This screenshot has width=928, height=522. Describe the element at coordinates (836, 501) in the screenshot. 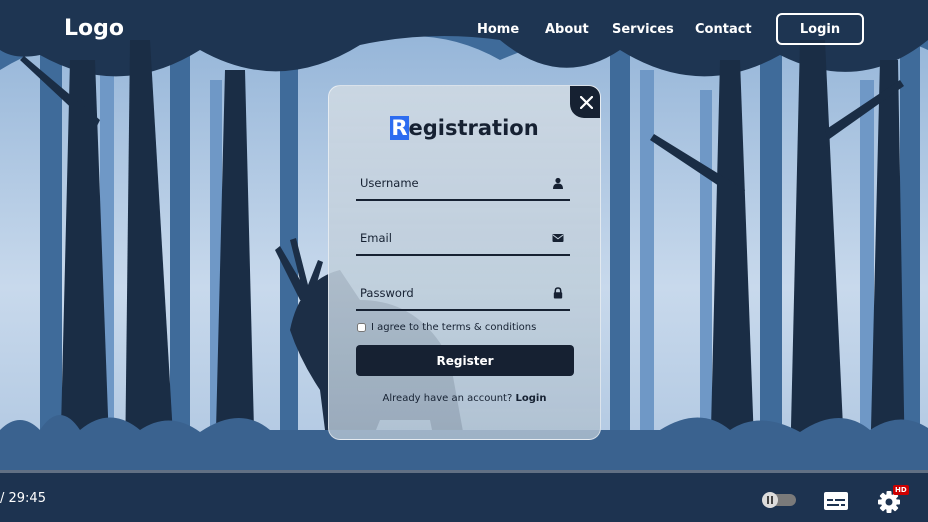

I see `subtitles-icon` at that location.